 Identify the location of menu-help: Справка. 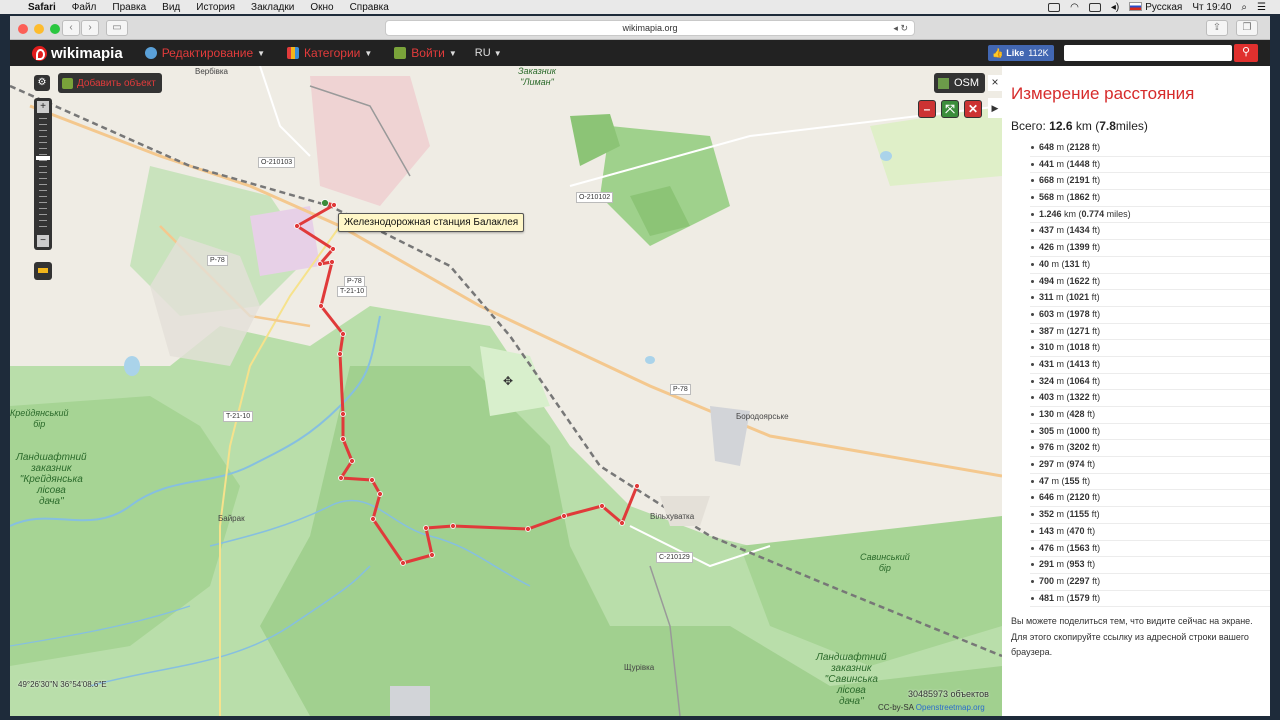
(369, 7).